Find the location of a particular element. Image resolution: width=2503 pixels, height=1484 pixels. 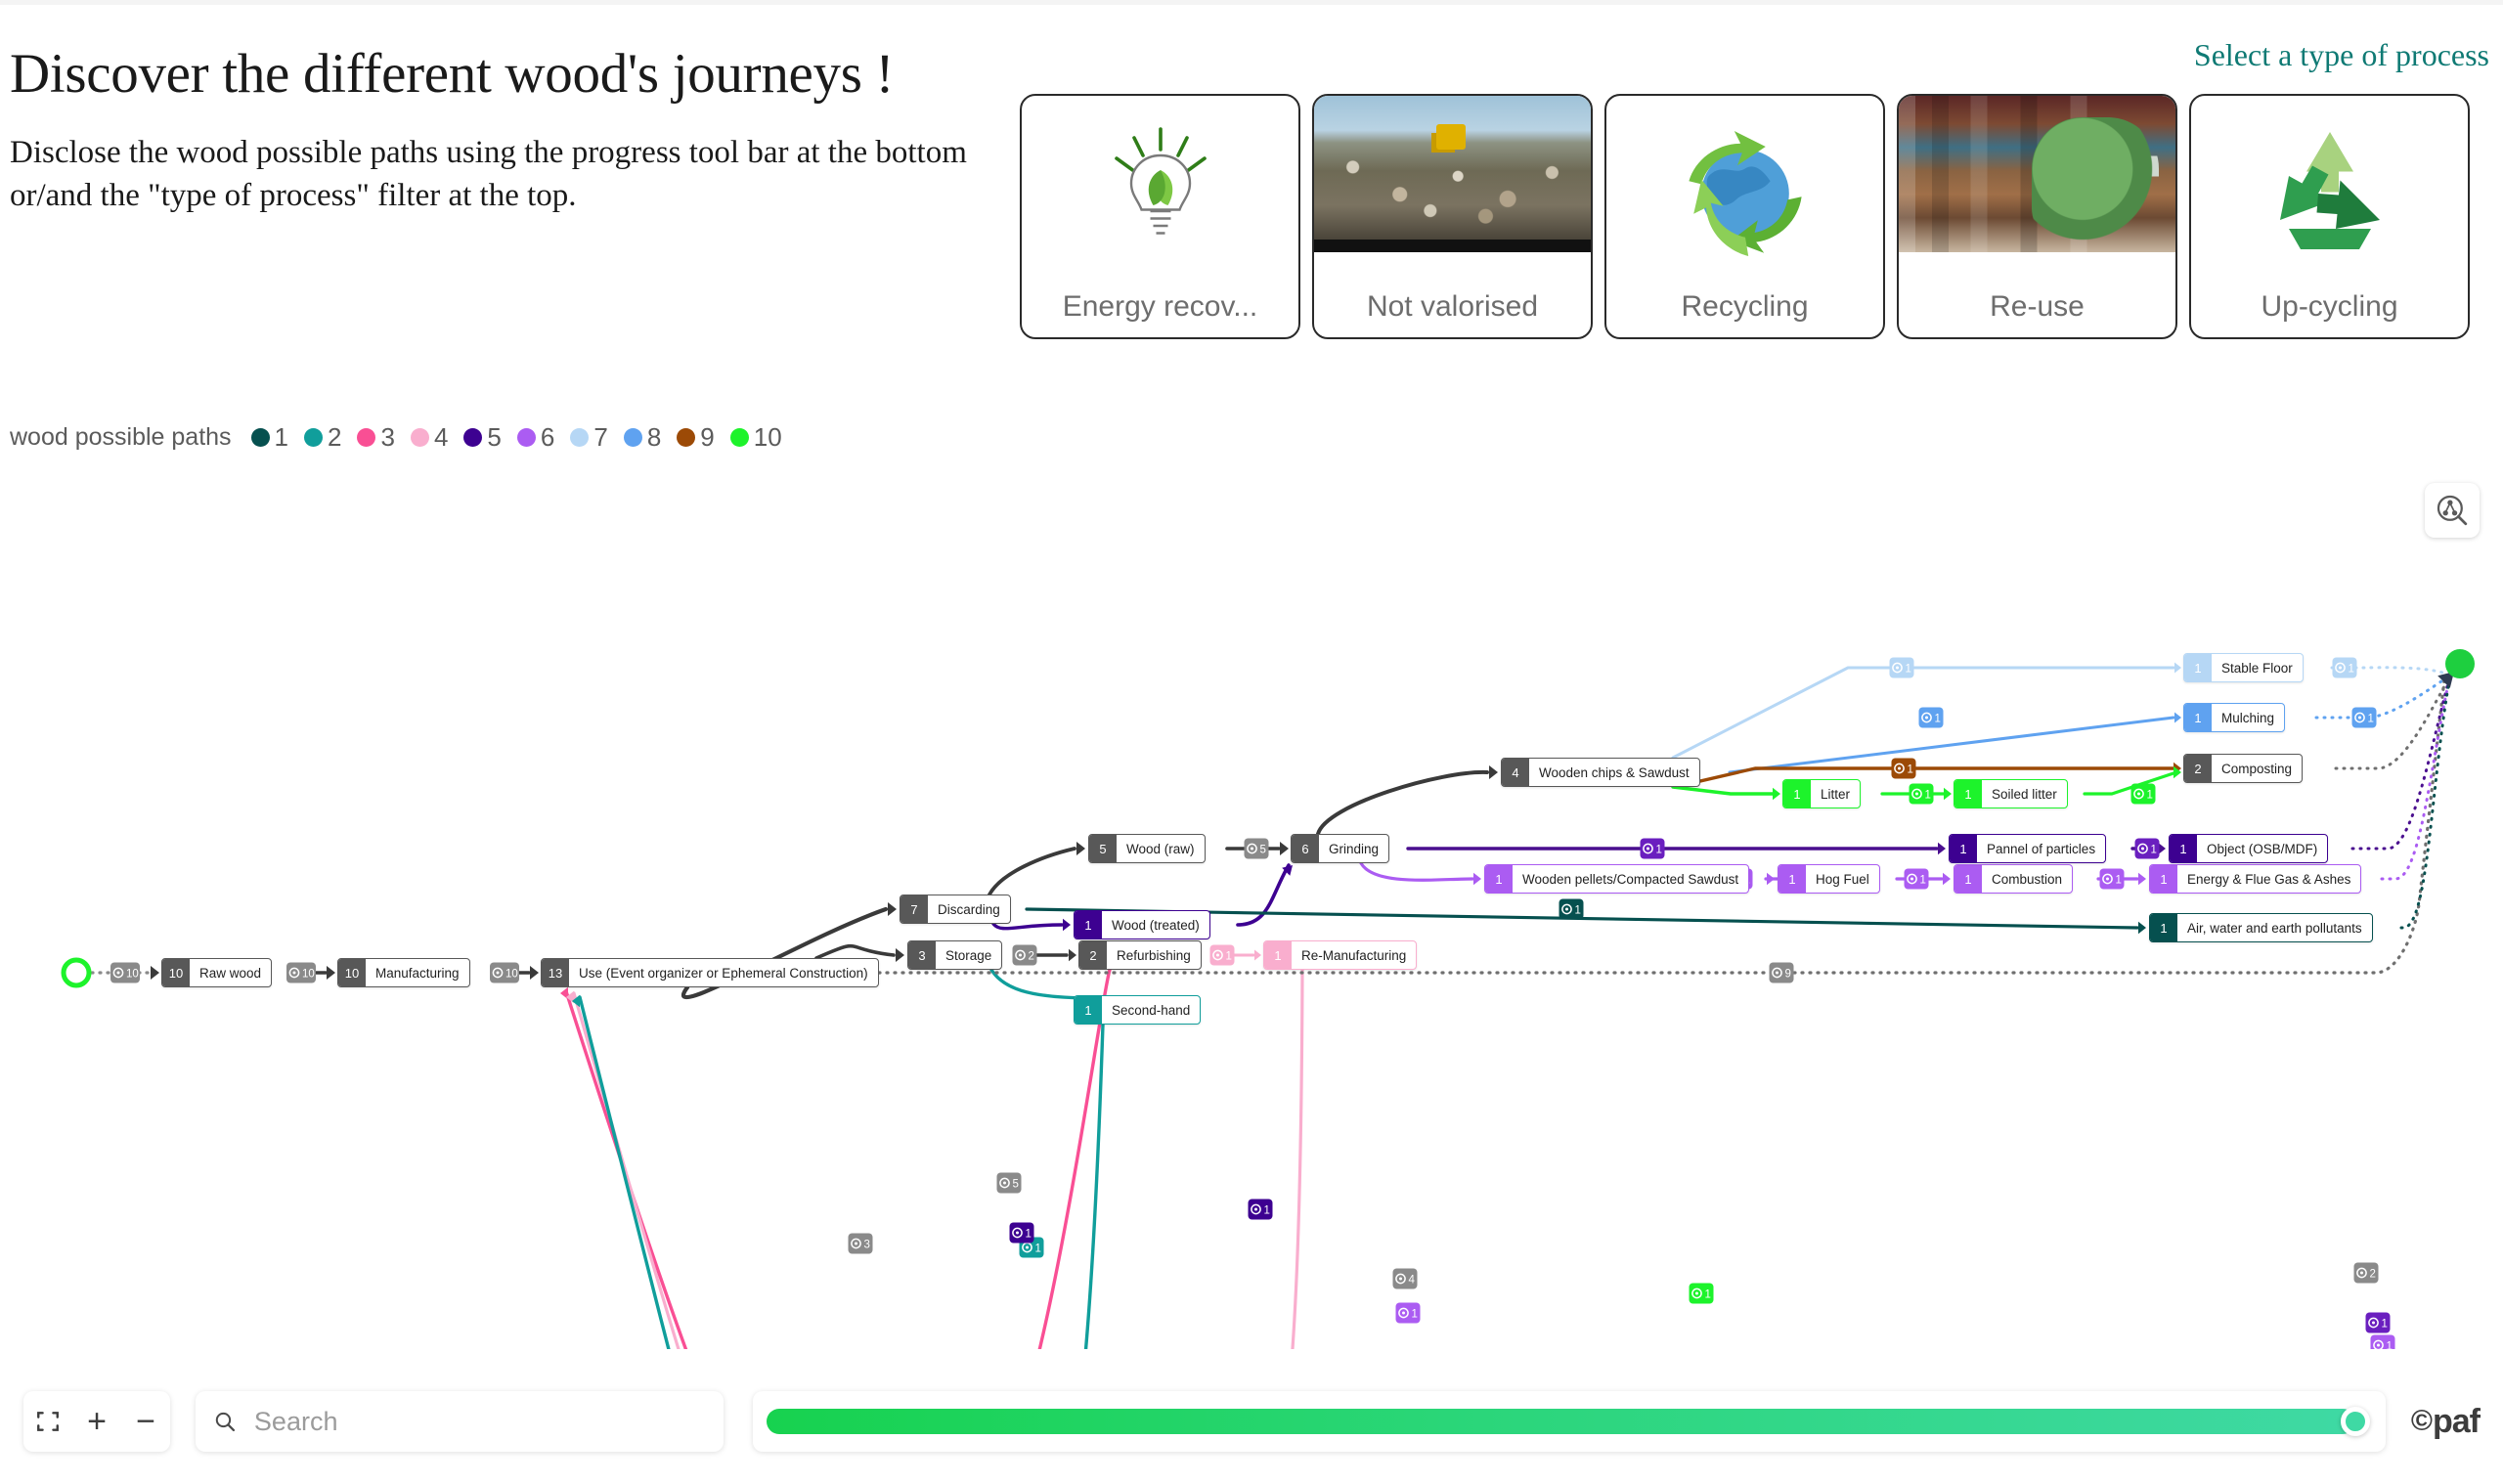

end-node is located at coordinates (2460, 663).